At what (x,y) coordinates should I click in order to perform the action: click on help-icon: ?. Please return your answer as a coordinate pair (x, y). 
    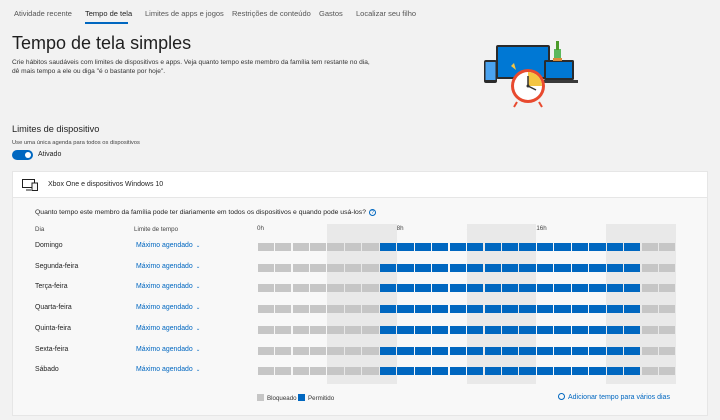
    Looking at the image, I should click on (372, 212).